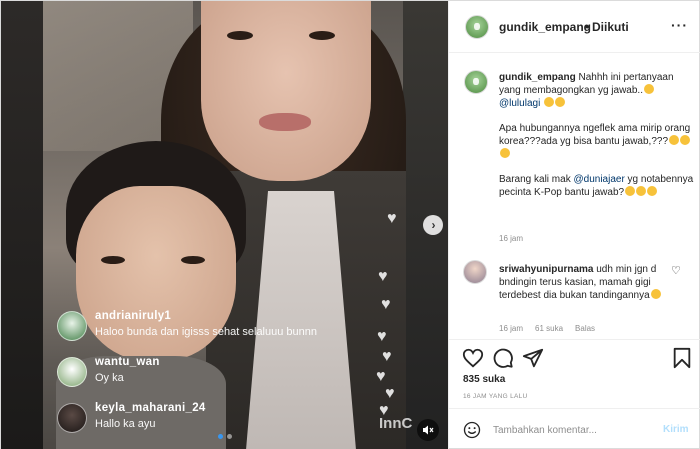  What do you see at coordinates (546, 269) in the screenshot?
I see `commenter-username: sriwahyunipurnama` at bounding box center [546, 269].